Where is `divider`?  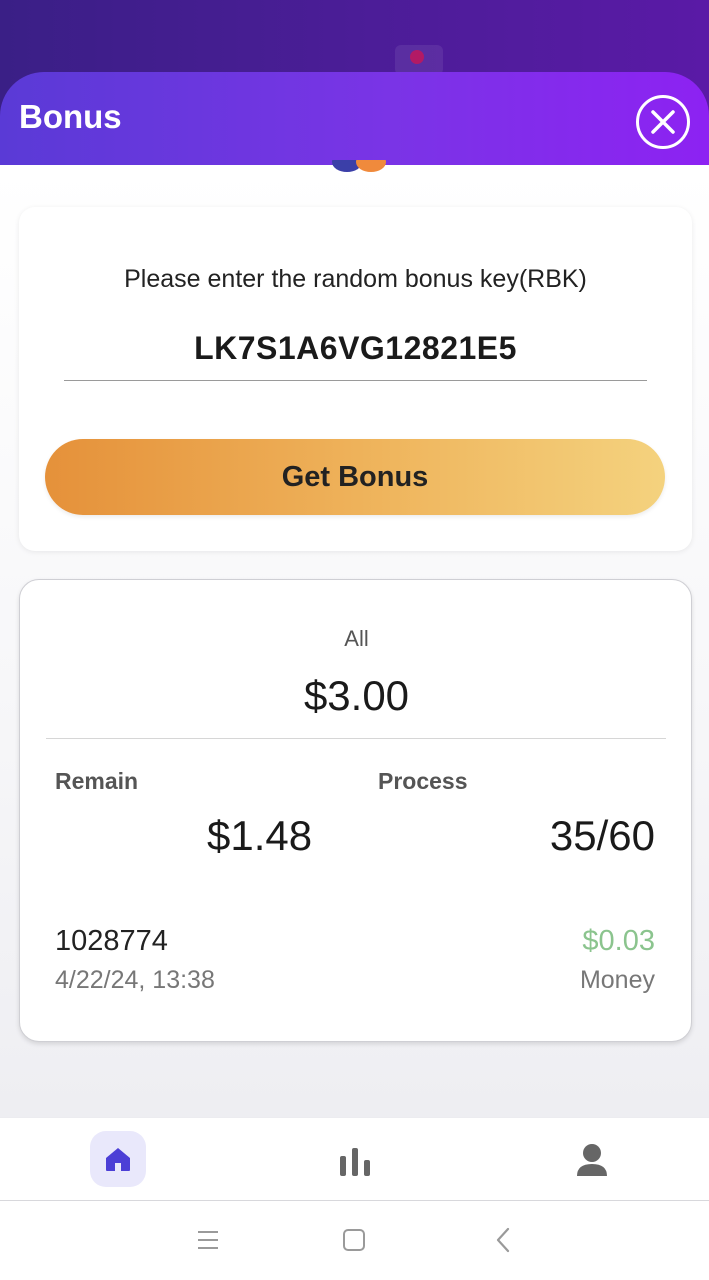
divider is located at coordinates (356, 738).